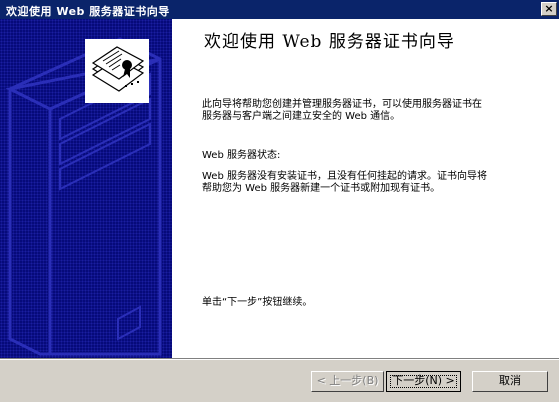 This screenshot has height=402, width=559. I want to click on focus-rect, so click(423, 381).